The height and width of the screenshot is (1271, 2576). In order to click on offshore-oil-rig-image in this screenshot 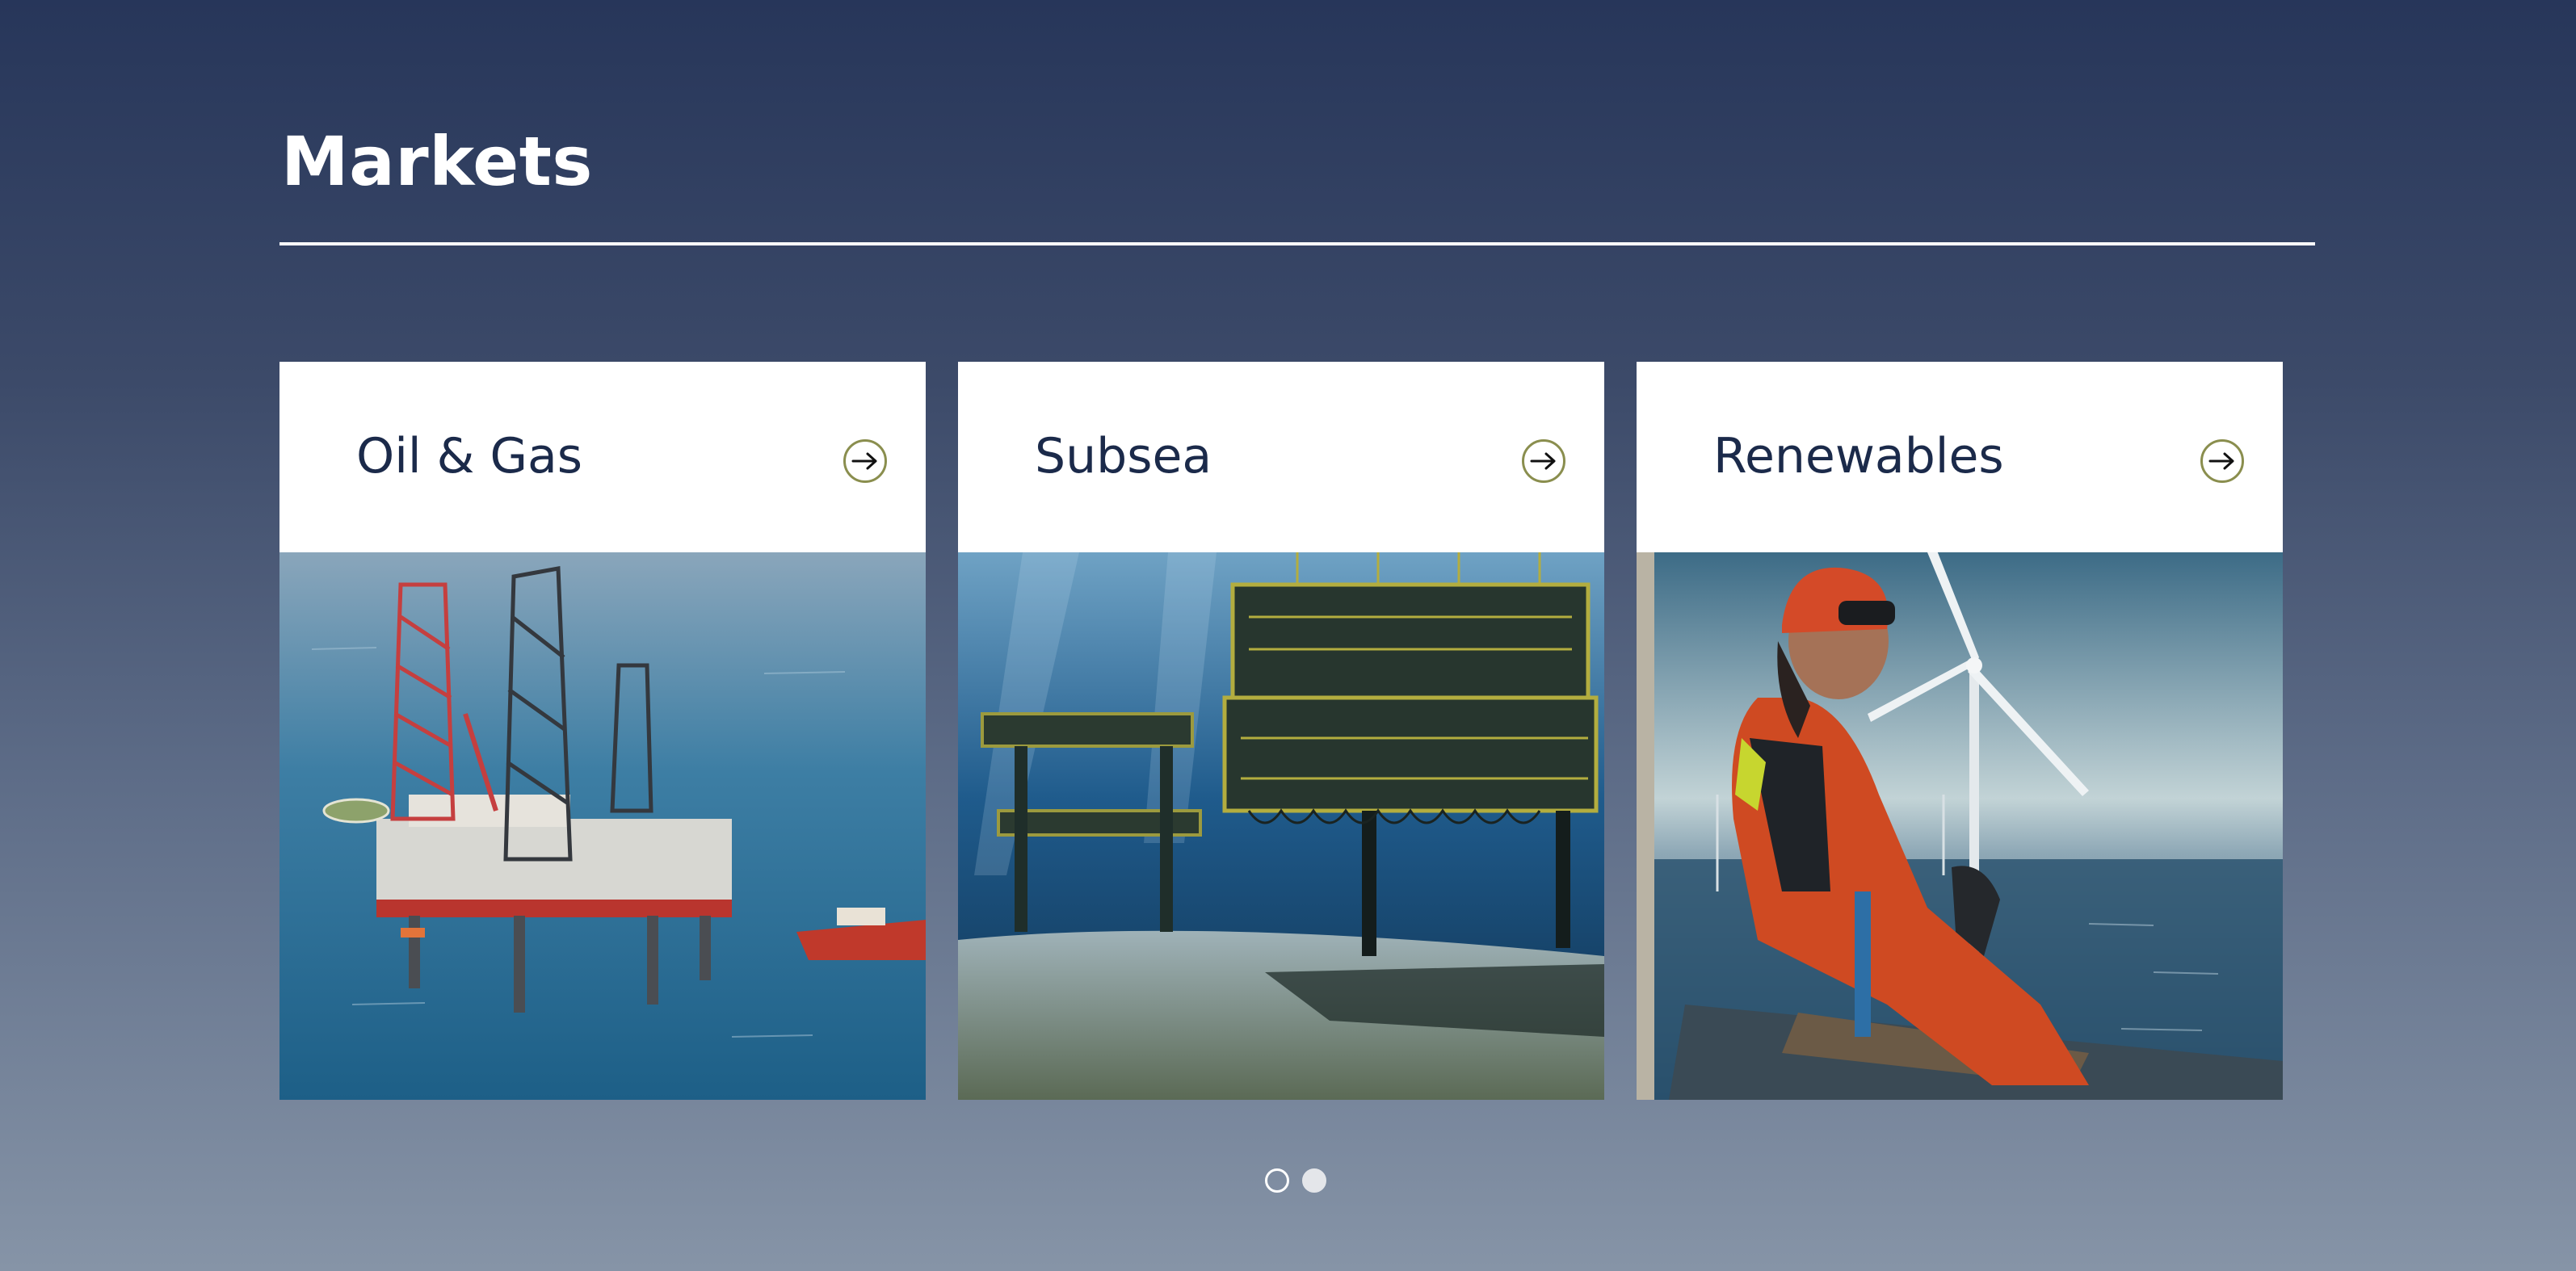, I will do `click(602, 826)`.